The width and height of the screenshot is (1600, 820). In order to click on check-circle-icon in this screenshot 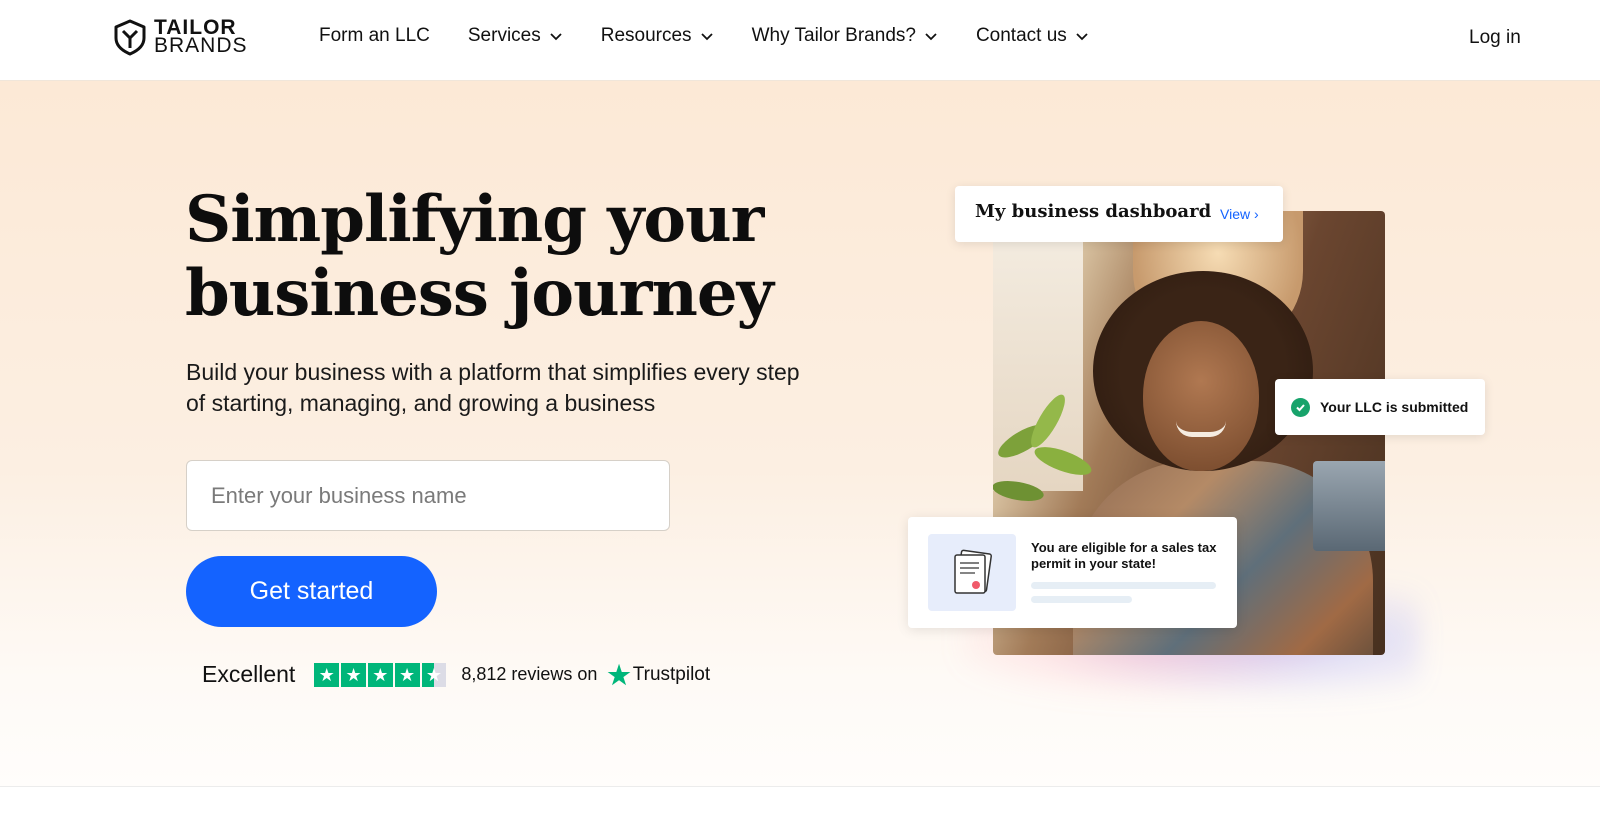, I will do `click(1300, 407)`.